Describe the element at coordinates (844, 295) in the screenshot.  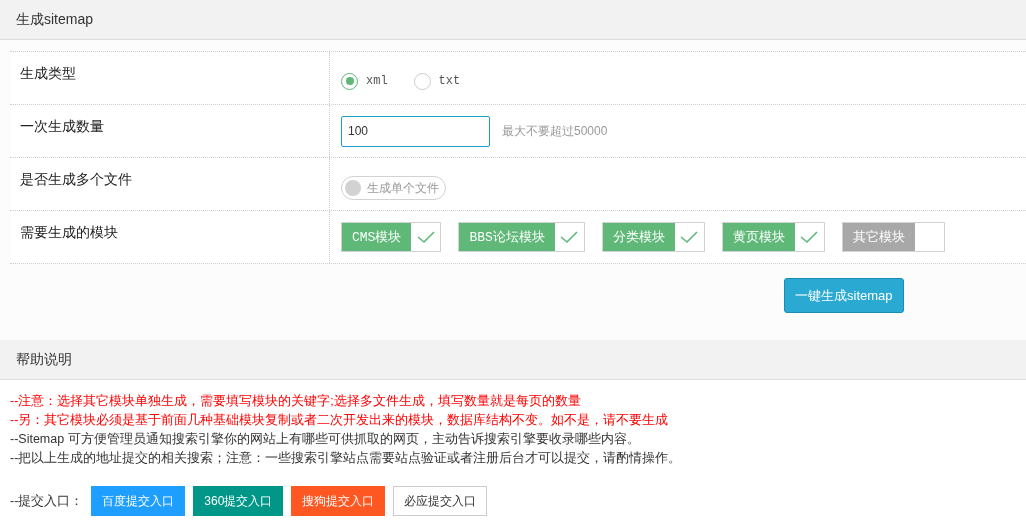
I see `generate-button: 一键生成sitemap` at that location.